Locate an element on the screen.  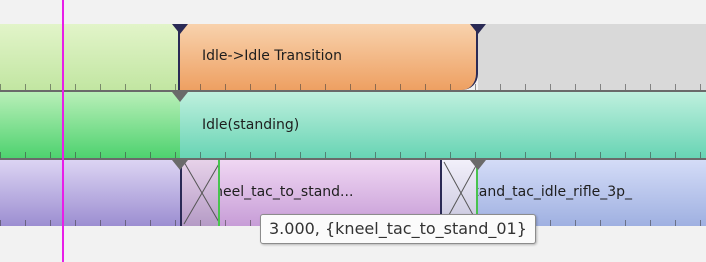
empty-clip-gray is located at coordinates (592, 57).